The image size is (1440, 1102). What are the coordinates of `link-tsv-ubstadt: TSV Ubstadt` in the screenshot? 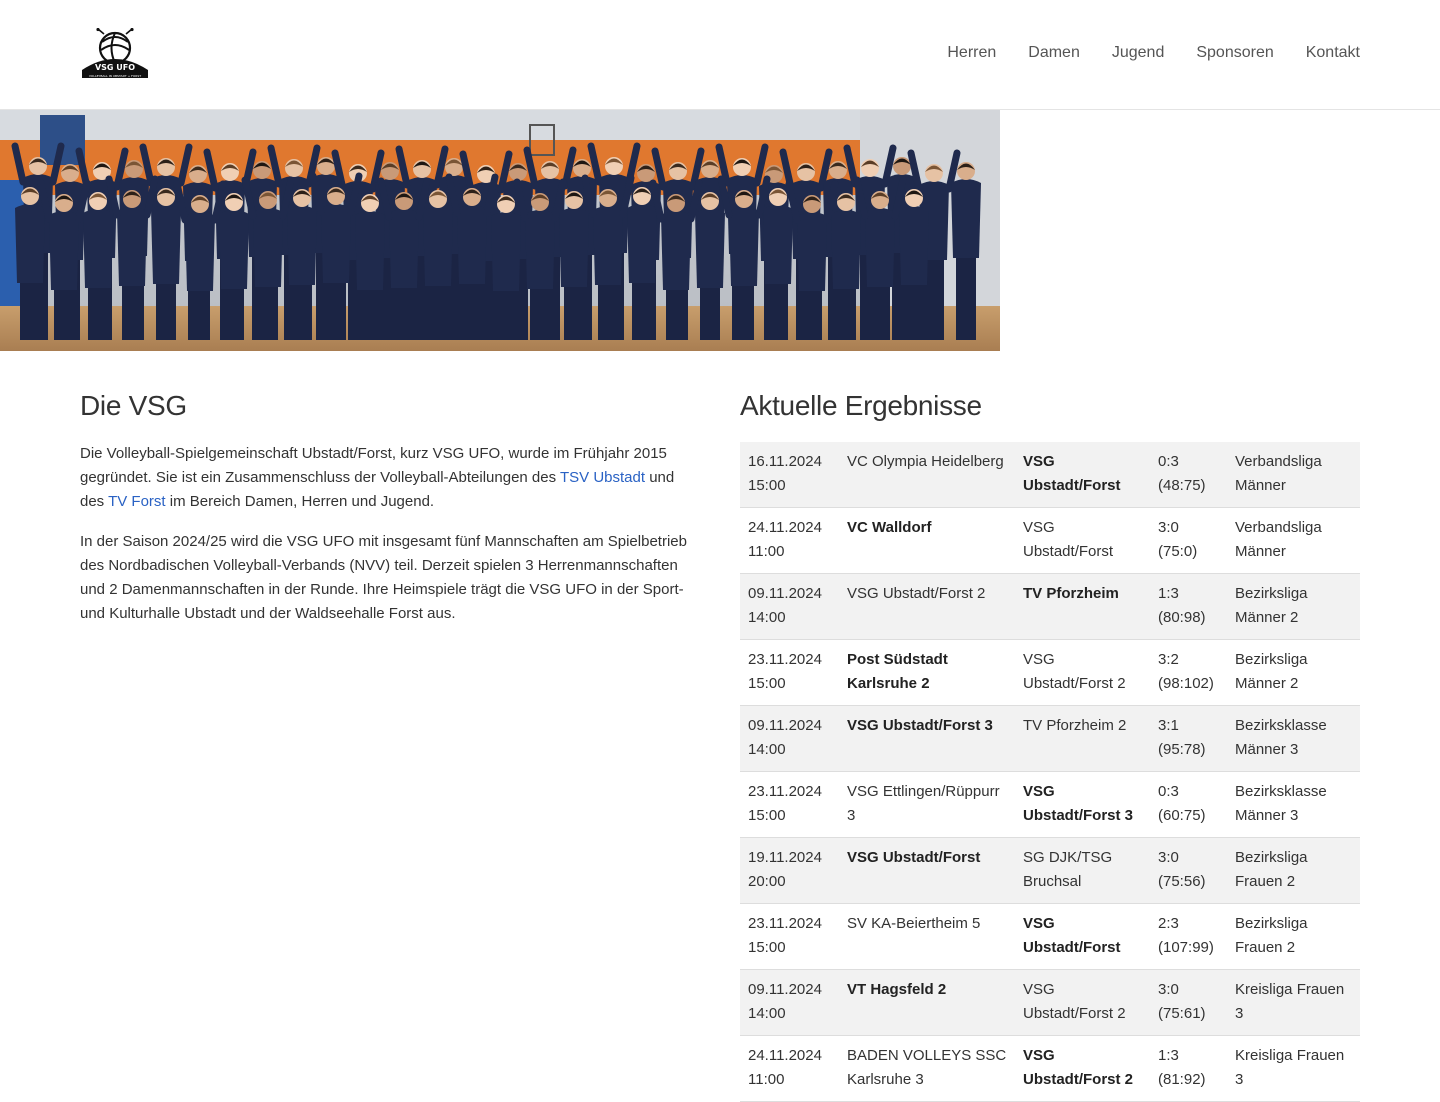 It's located at (602, 477).